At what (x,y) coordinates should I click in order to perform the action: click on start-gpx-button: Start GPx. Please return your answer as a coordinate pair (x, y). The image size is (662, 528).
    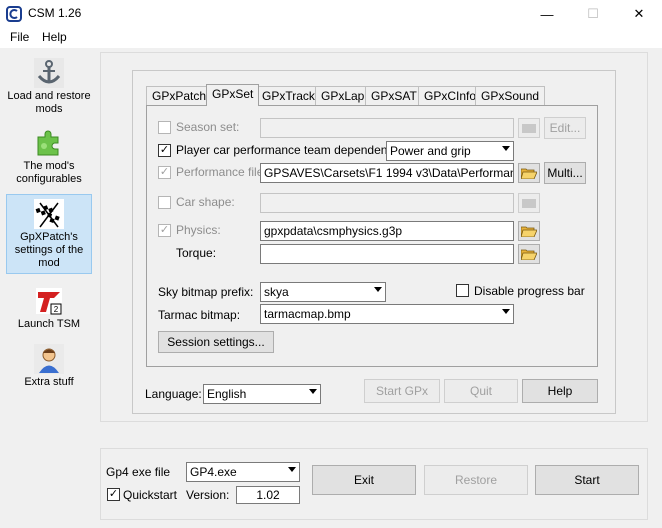
    Looking at the image, I should click on (402, 391).